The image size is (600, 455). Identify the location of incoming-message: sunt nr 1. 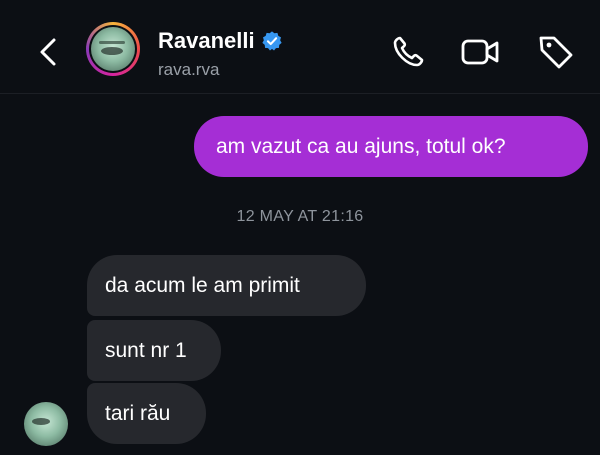
(154, 350).